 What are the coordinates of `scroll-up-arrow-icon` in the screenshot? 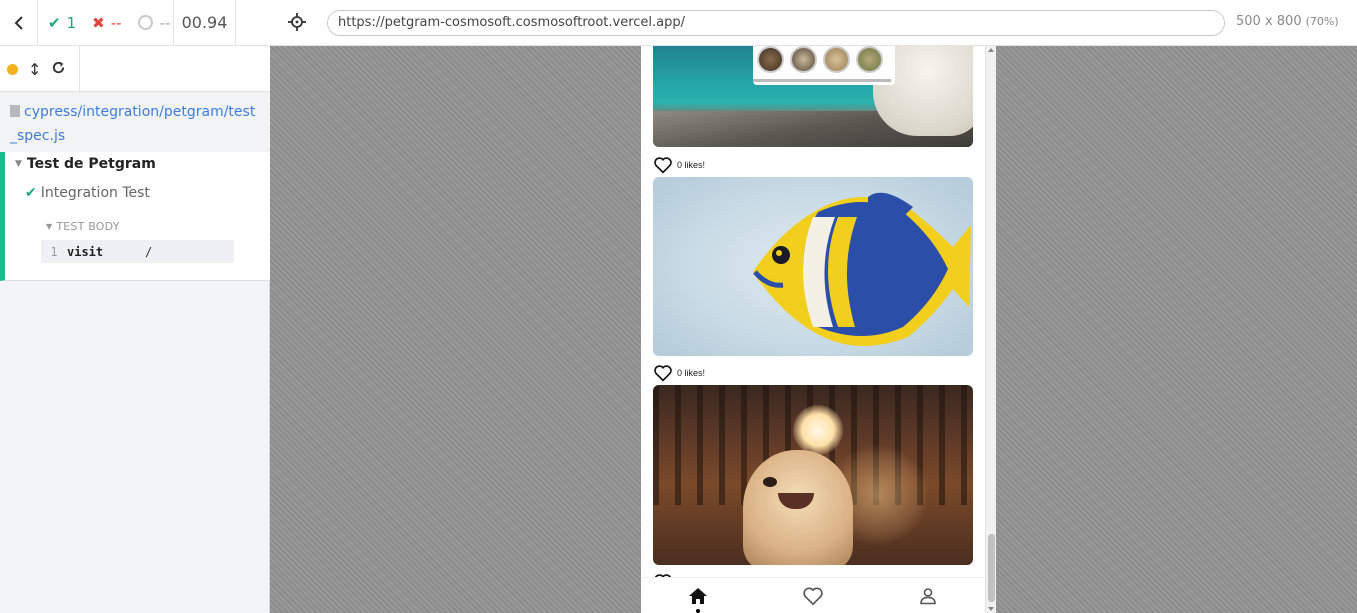 It's located at (991, 50).